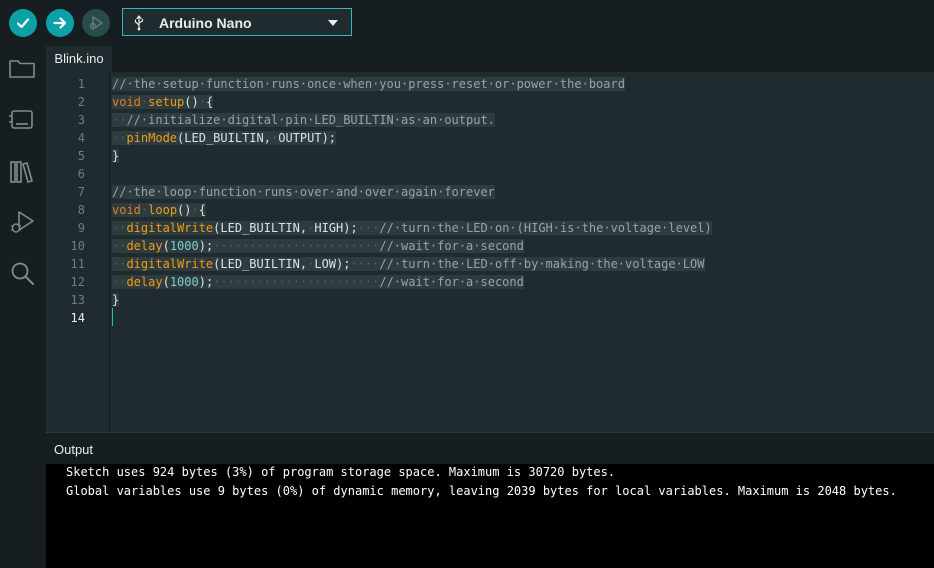 The image size is (934, 568). I want to click on upload-button, so click(60, 23).